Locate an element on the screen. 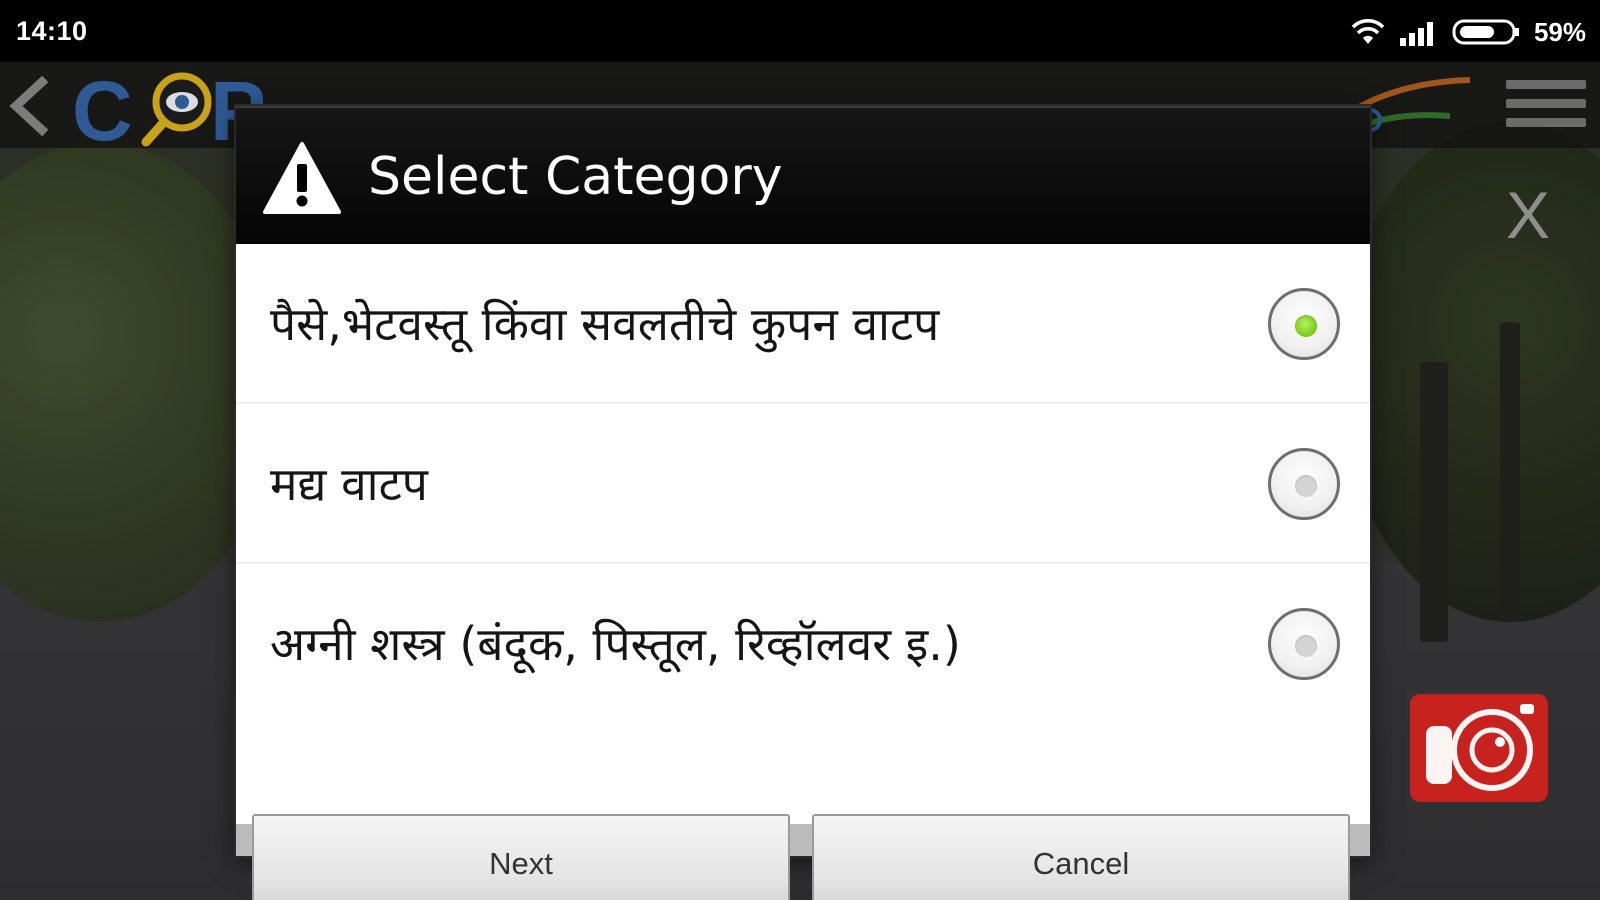 This screenshot has width=1600, height=900. category-option-liquor: मद्य वाटप is located at coordinates (803, 484).